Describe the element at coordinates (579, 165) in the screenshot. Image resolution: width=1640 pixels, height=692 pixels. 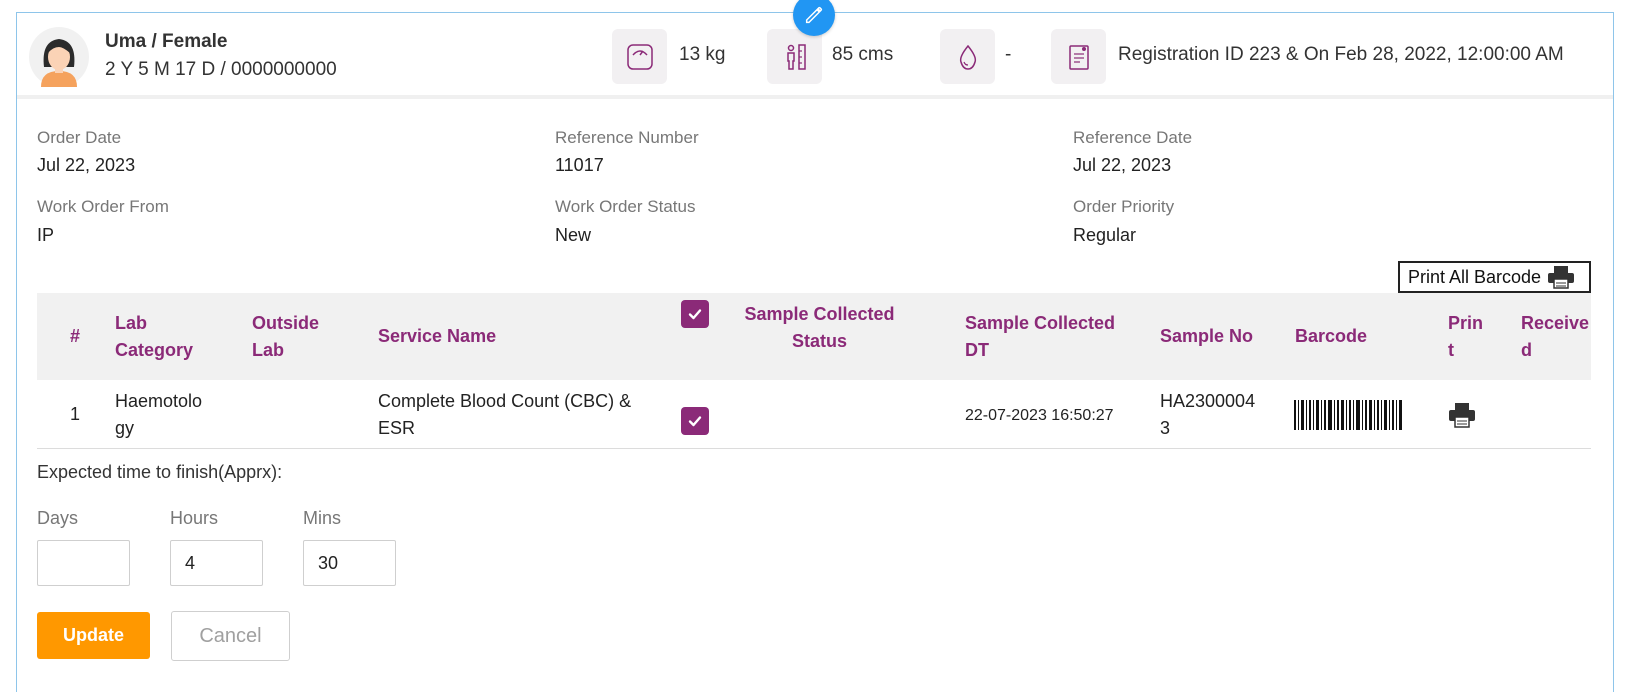
I see `reference-number-value: 11017` at that location.